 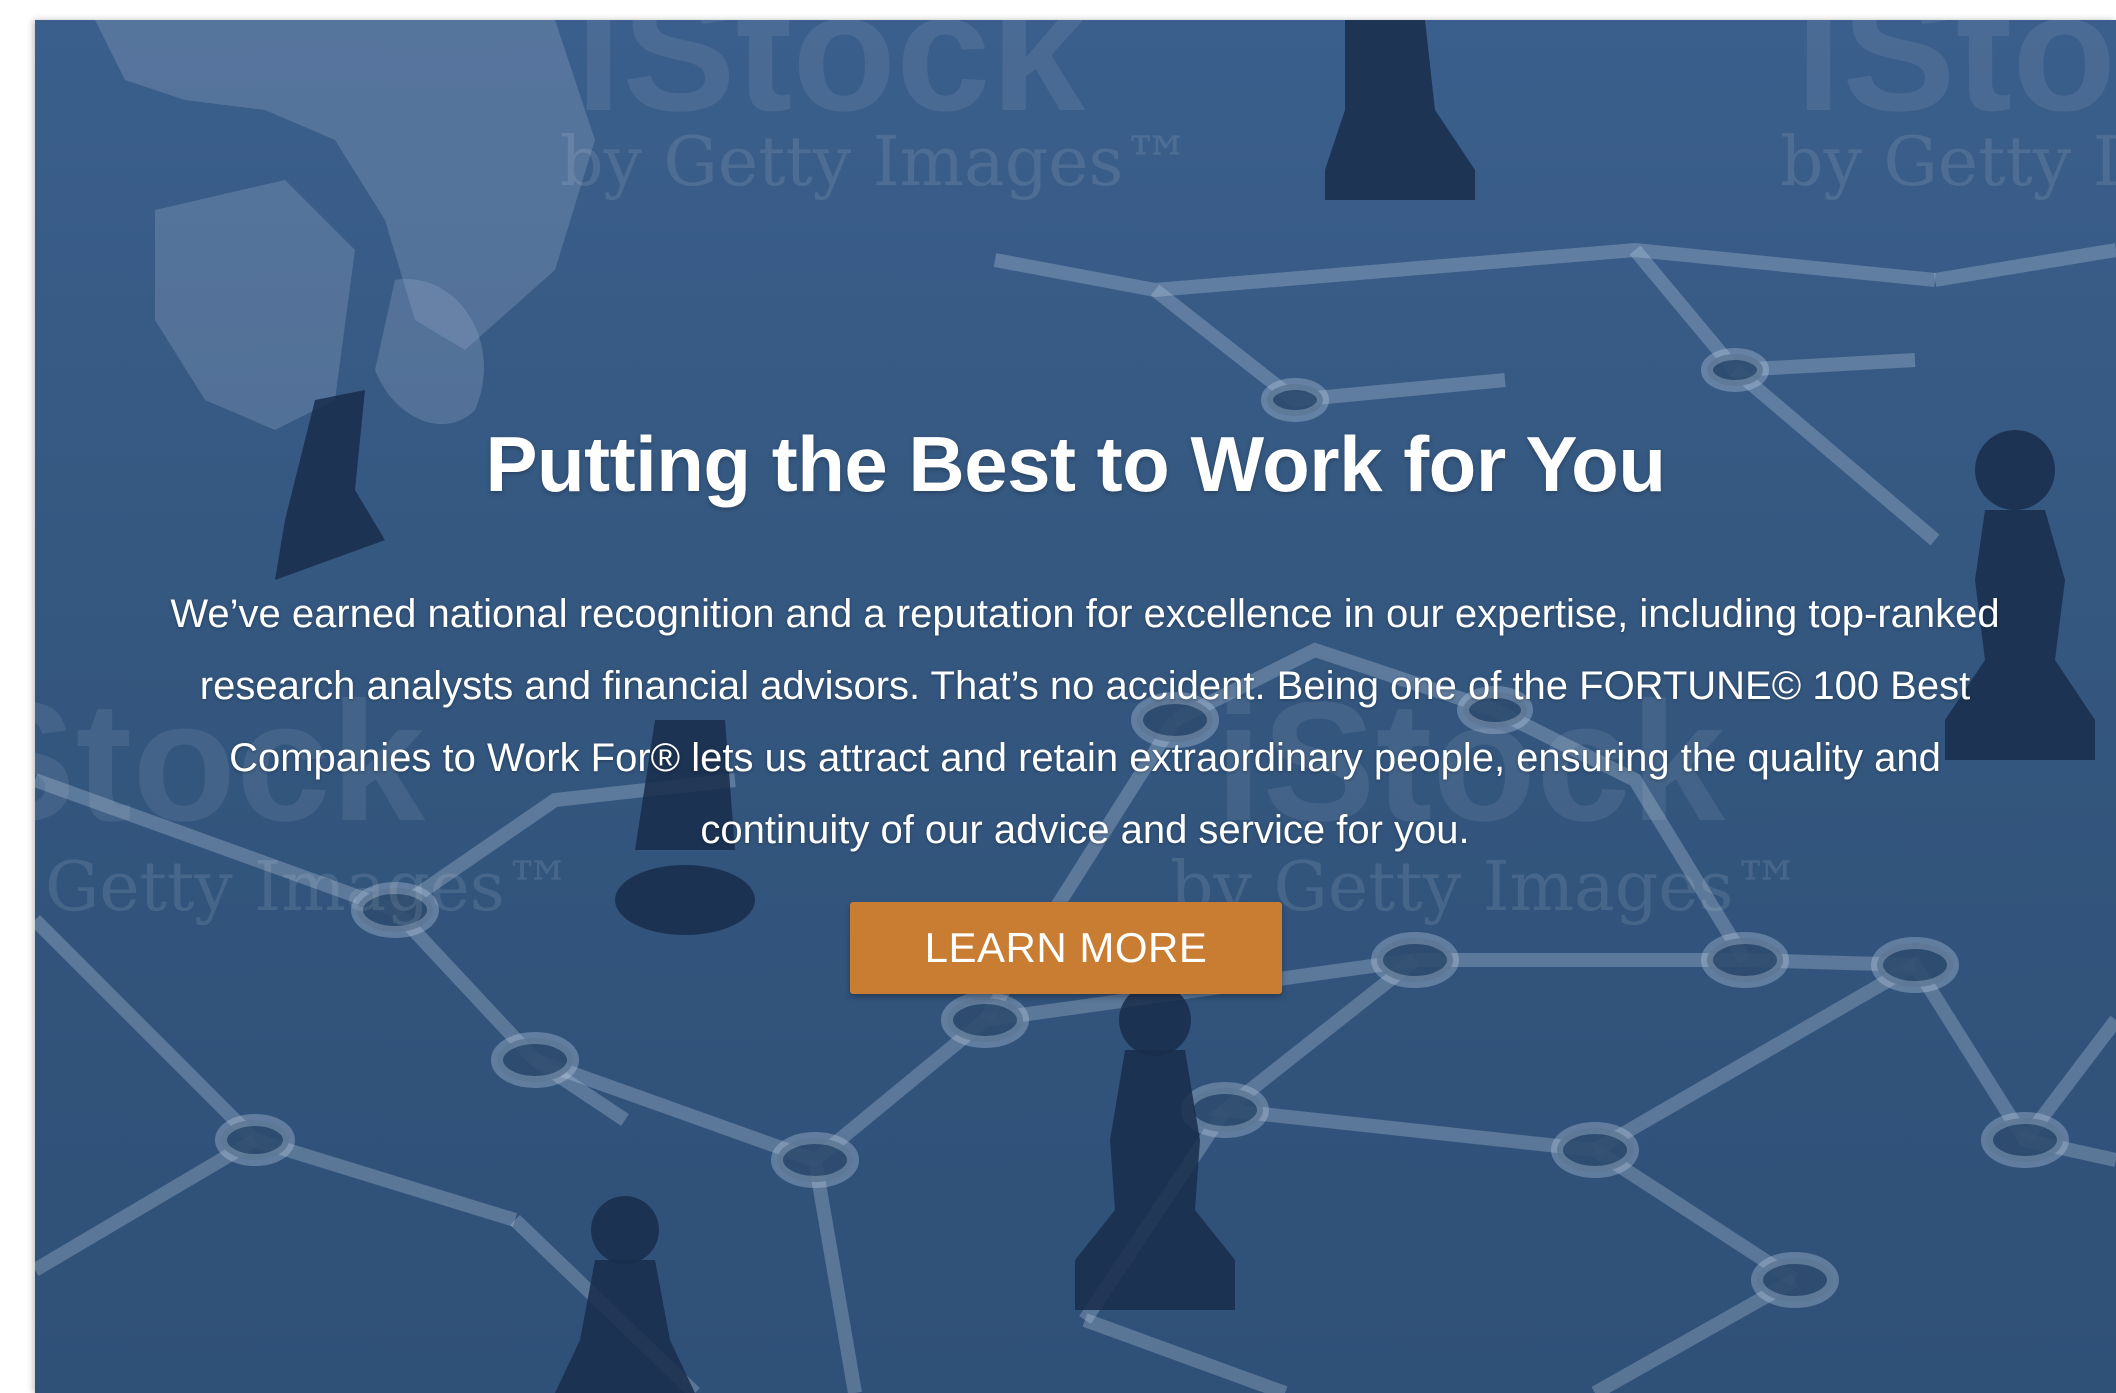 I want to click on learn-more-button: LEARN MORE, so click(x=1066, y=948).